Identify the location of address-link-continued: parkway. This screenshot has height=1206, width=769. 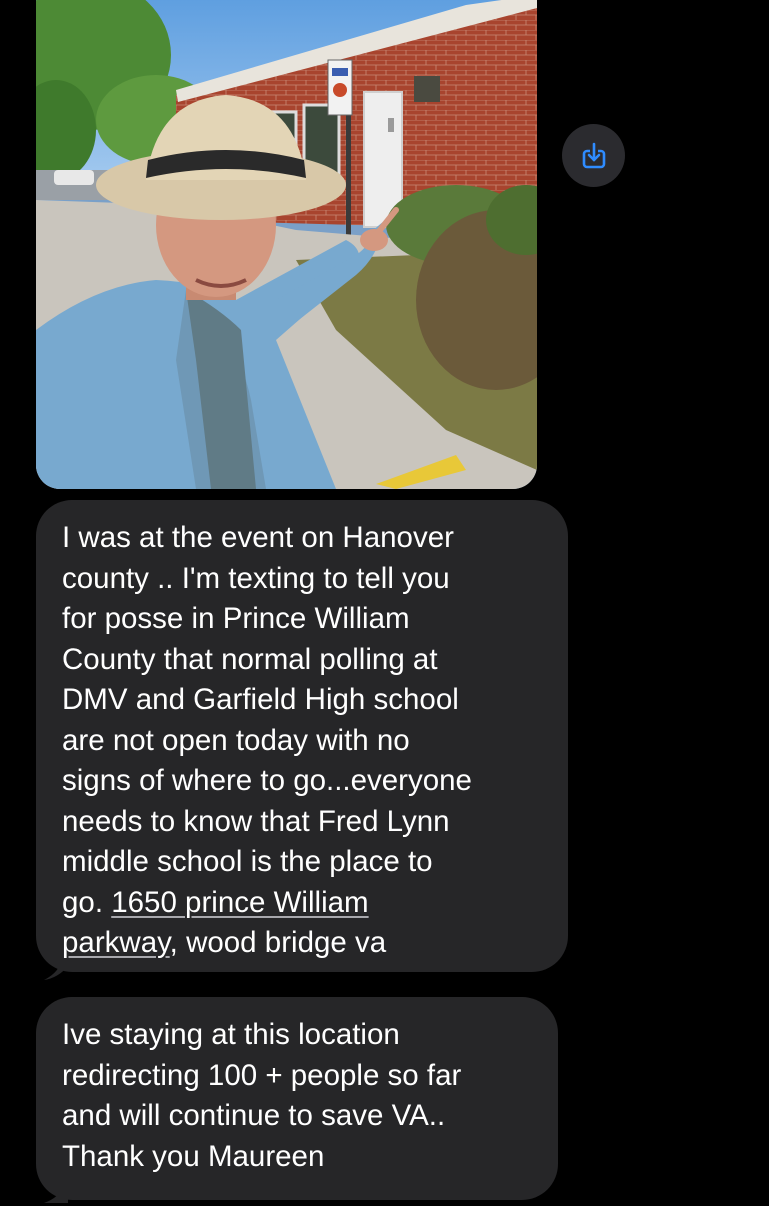
(116, 942).